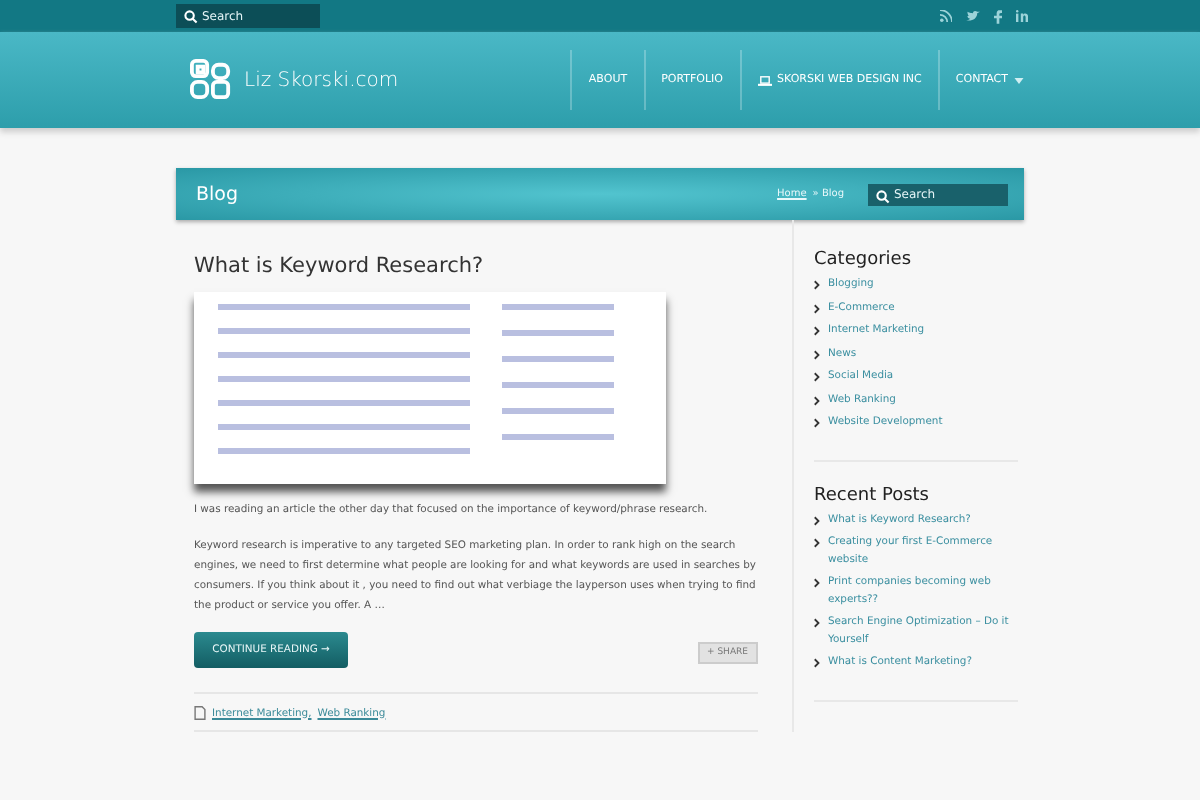  What do you see at coordinates (200, 713) in the screenshot?
I see `document-icon` at bounding box center [200, 713].